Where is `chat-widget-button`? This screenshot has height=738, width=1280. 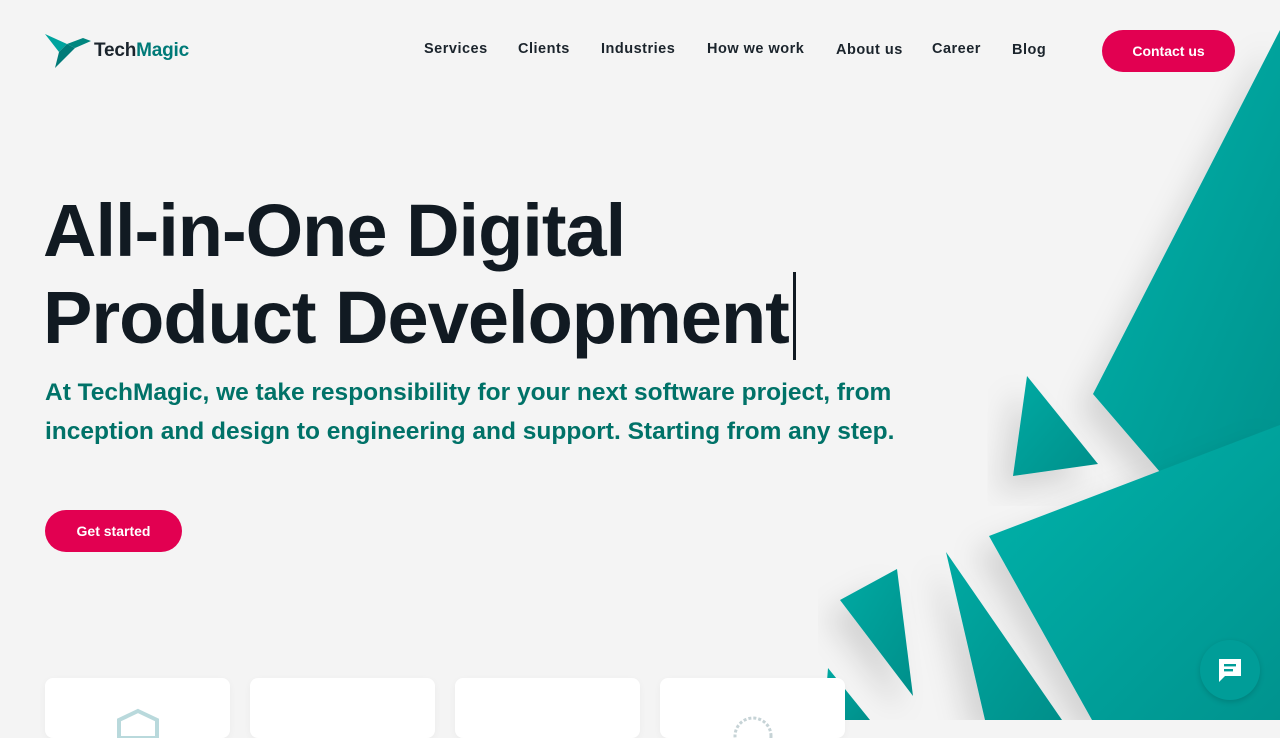 chat-widget-button is located at coordinates (1230, 670).